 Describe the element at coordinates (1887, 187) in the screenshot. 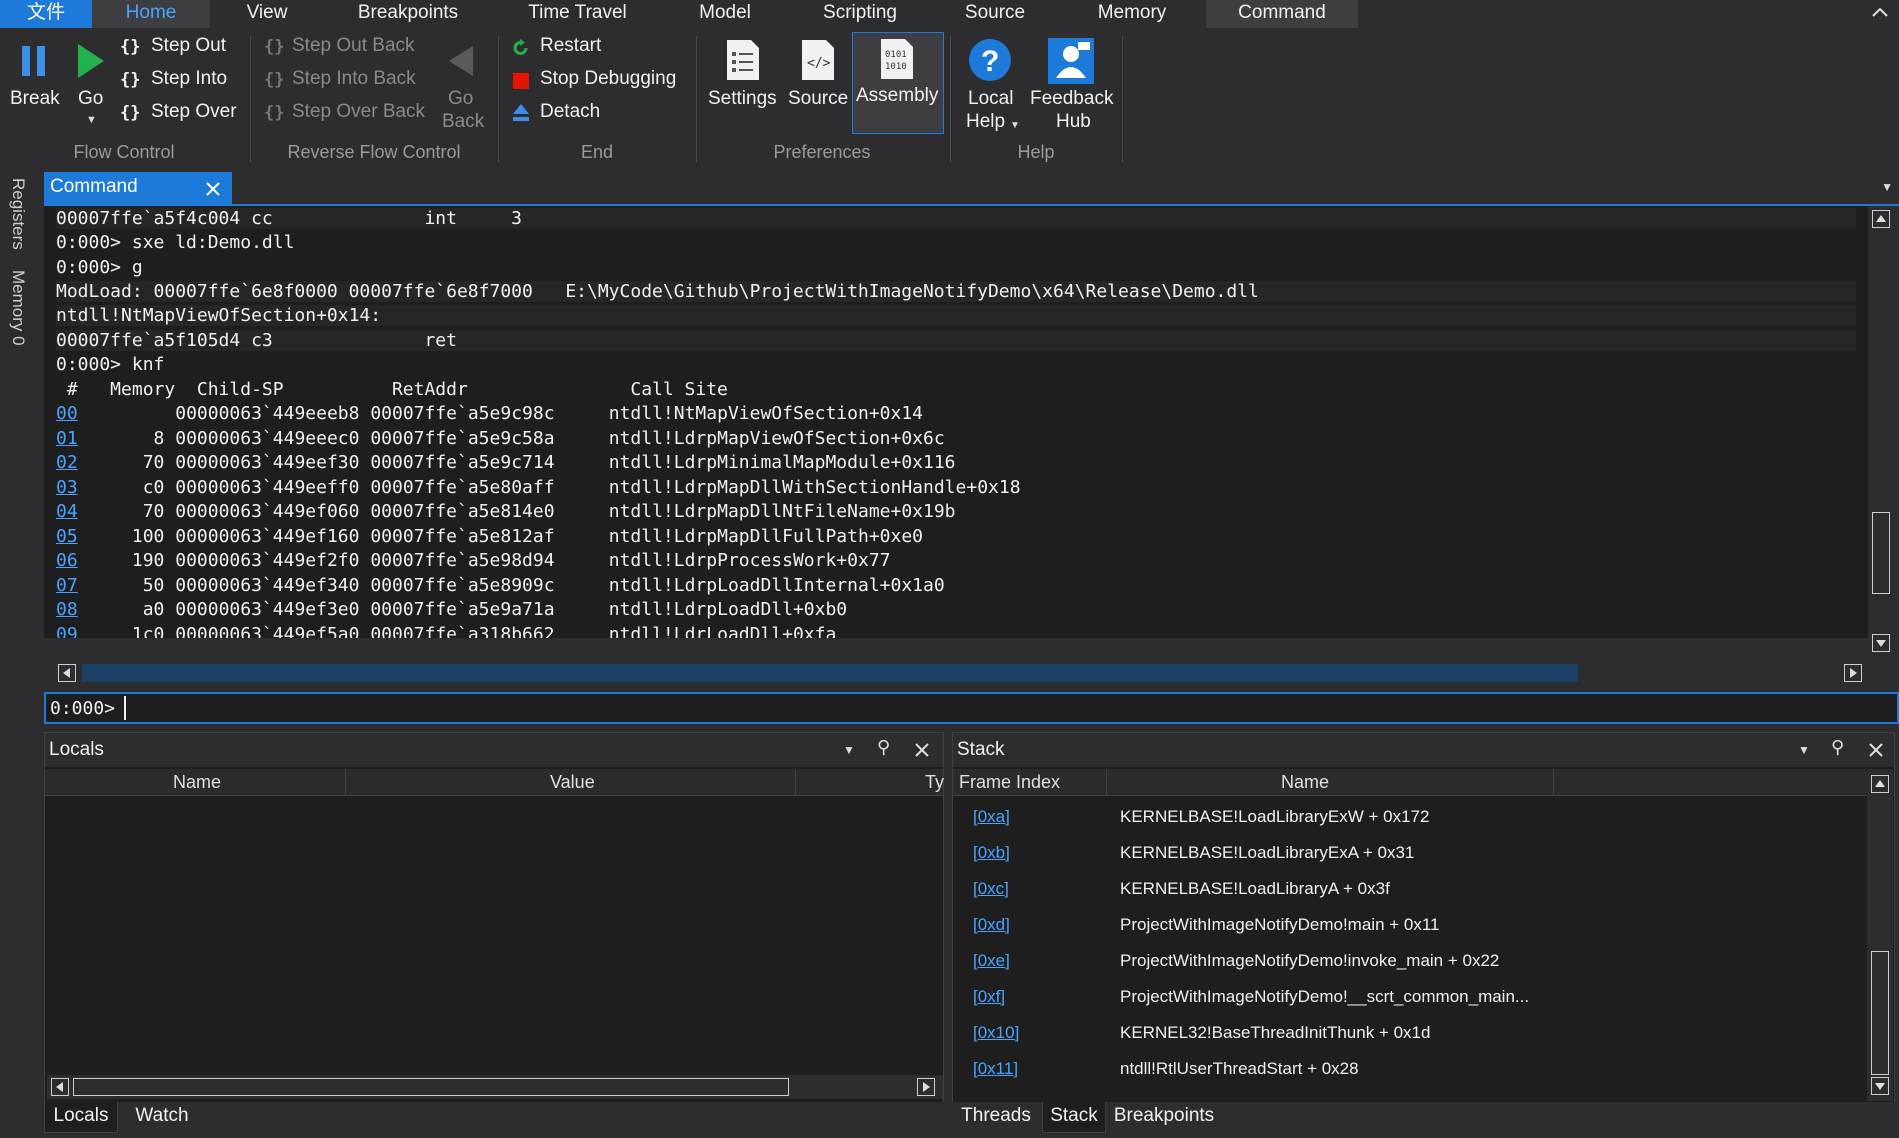

I see `tab-overflow-icon: ▼` at that location.